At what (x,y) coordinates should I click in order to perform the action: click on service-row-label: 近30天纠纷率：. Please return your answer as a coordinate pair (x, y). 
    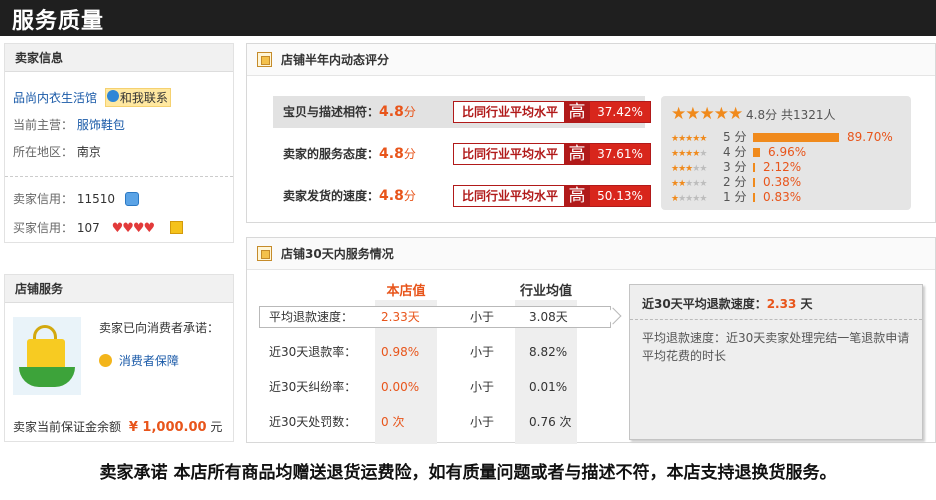
    Looking at the image, I should click on (313, 387).